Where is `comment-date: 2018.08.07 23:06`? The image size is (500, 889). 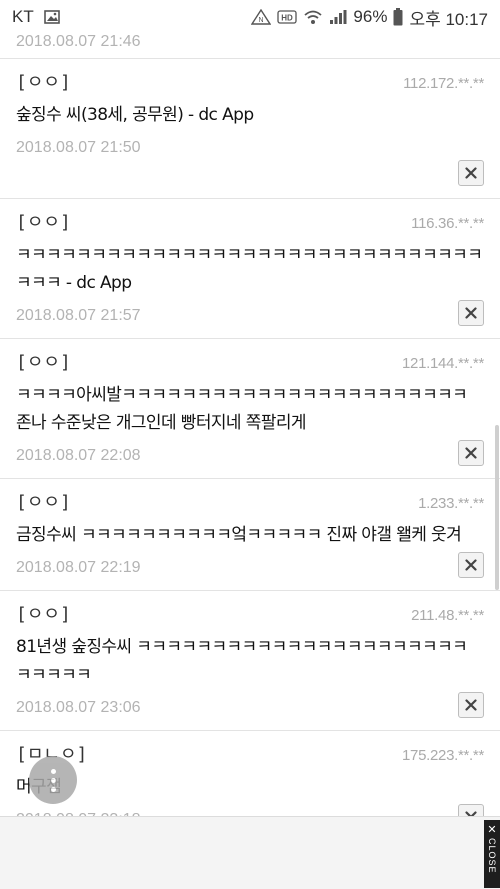
comment-date: 2018.08.07 23:06 is located at coordinates (78, 707).